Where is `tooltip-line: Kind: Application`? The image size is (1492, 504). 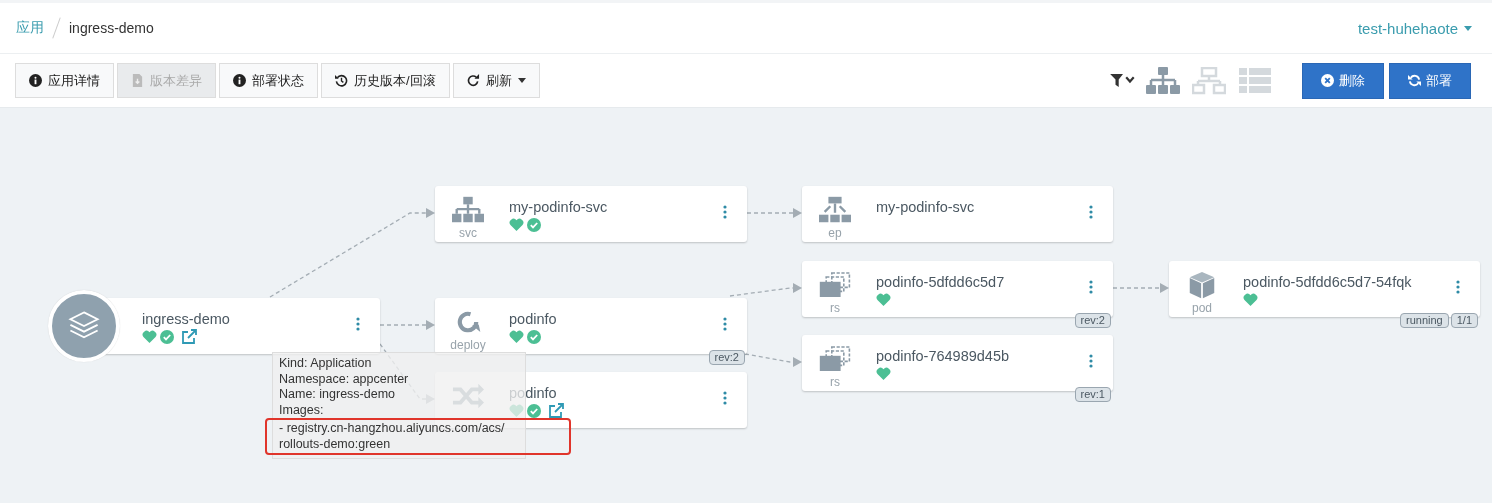 tooltip-line: Kind: Application is located at coordinates (326, 364).